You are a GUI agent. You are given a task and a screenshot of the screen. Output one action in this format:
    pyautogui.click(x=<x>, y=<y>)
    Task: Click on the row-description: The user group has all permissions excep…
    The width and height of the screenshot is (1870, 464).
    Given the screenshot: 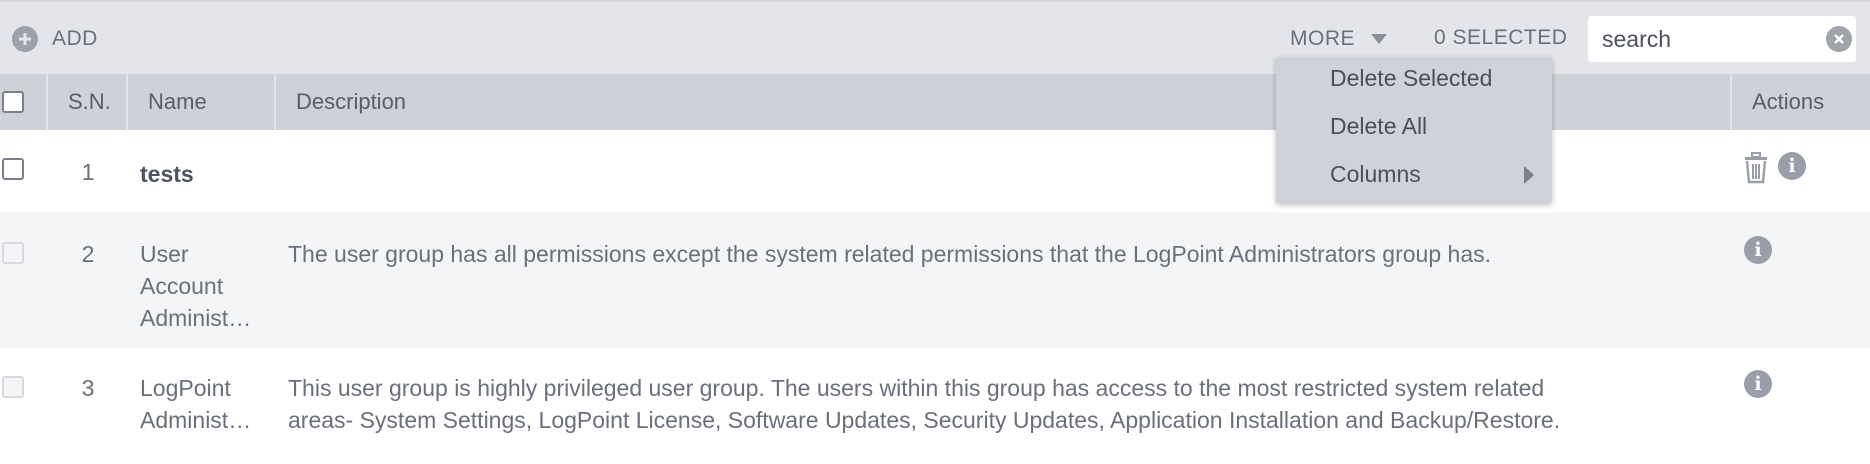 What is the action you would take?
    pyautogui.click(x=889, y=254)
    